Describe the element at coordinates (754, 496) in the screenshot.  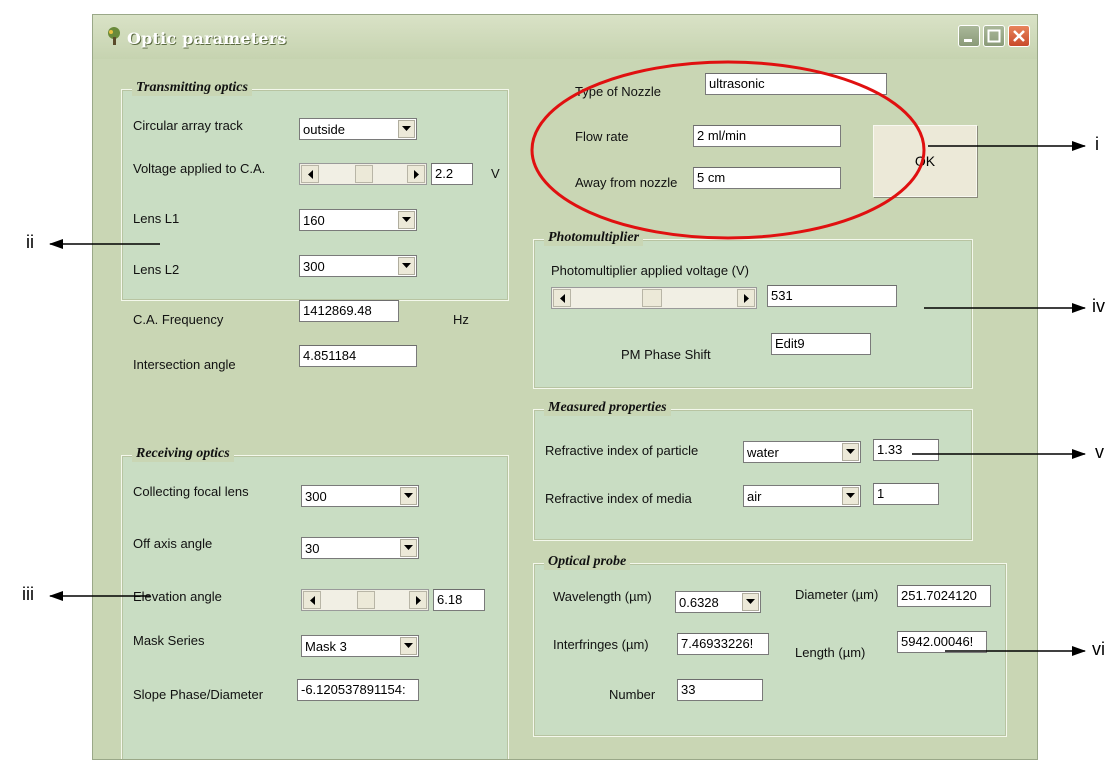
I see `media-value: air` at that location.